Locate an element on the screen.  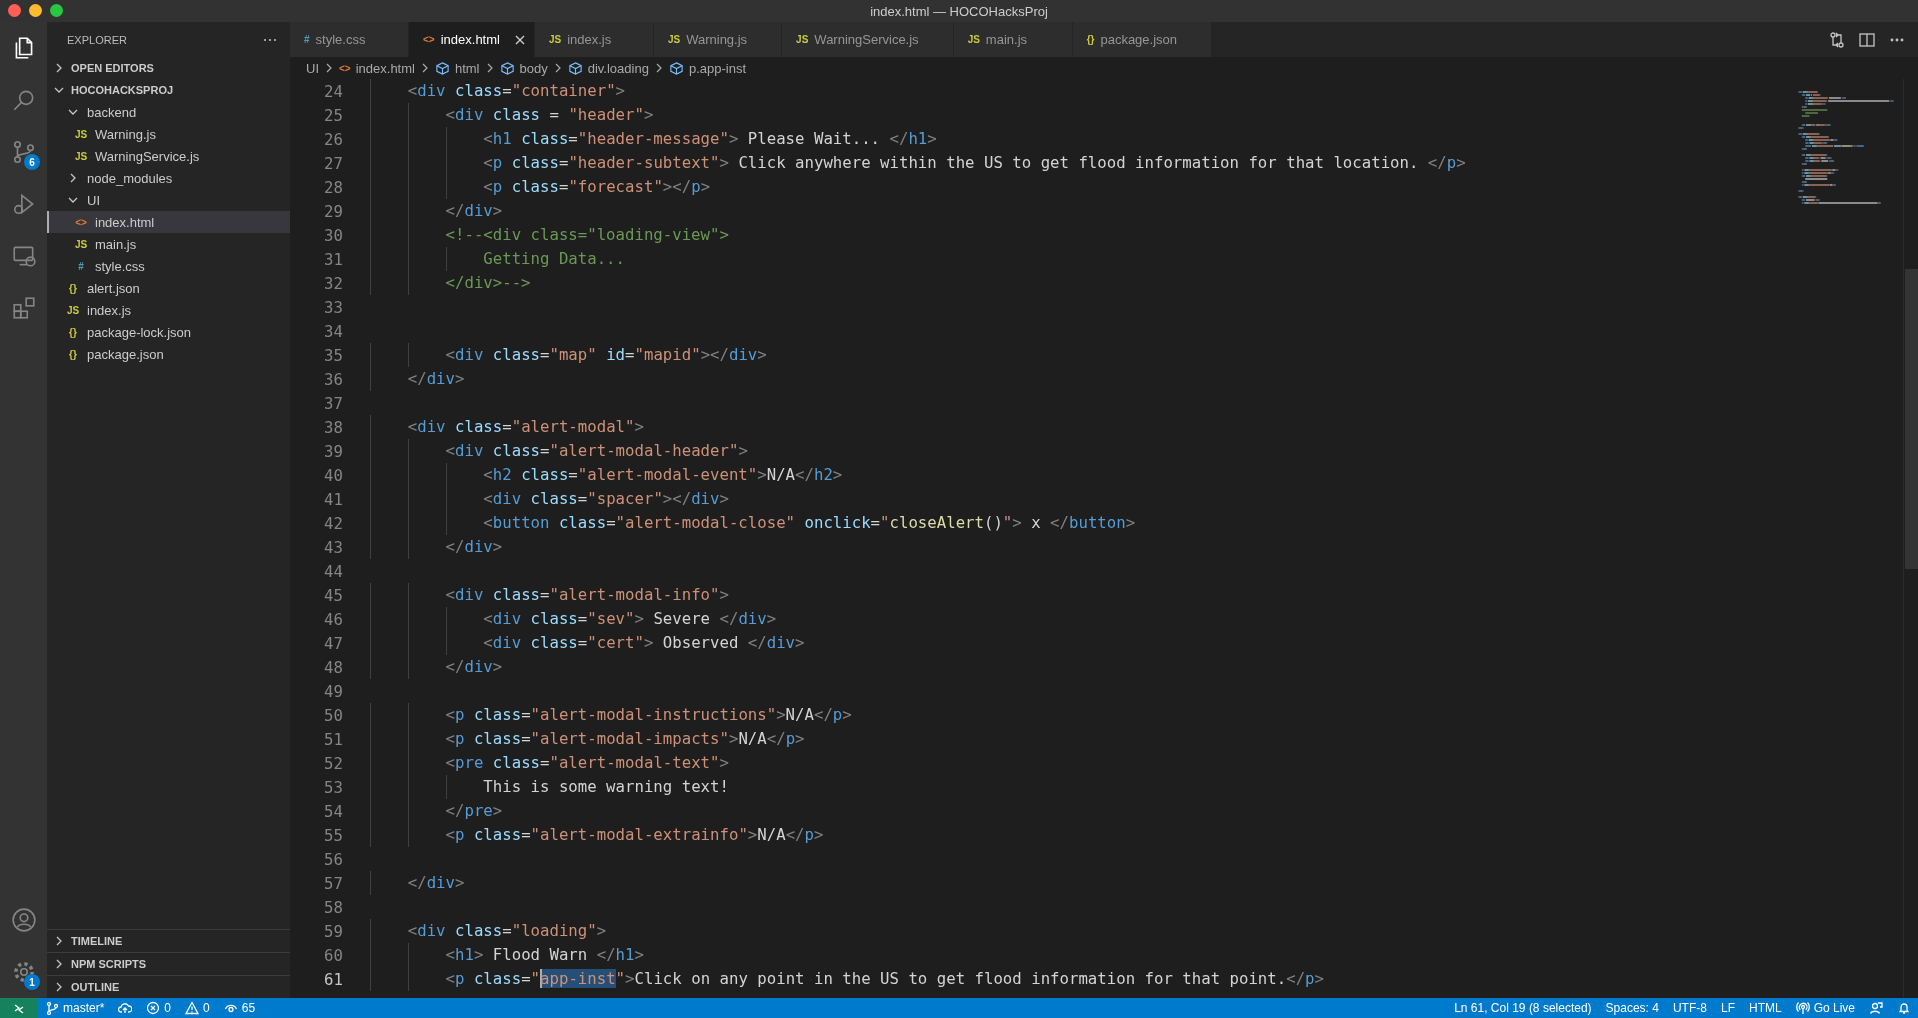
editor-tab: JS Warning.js is located at coordinates (718, 39).